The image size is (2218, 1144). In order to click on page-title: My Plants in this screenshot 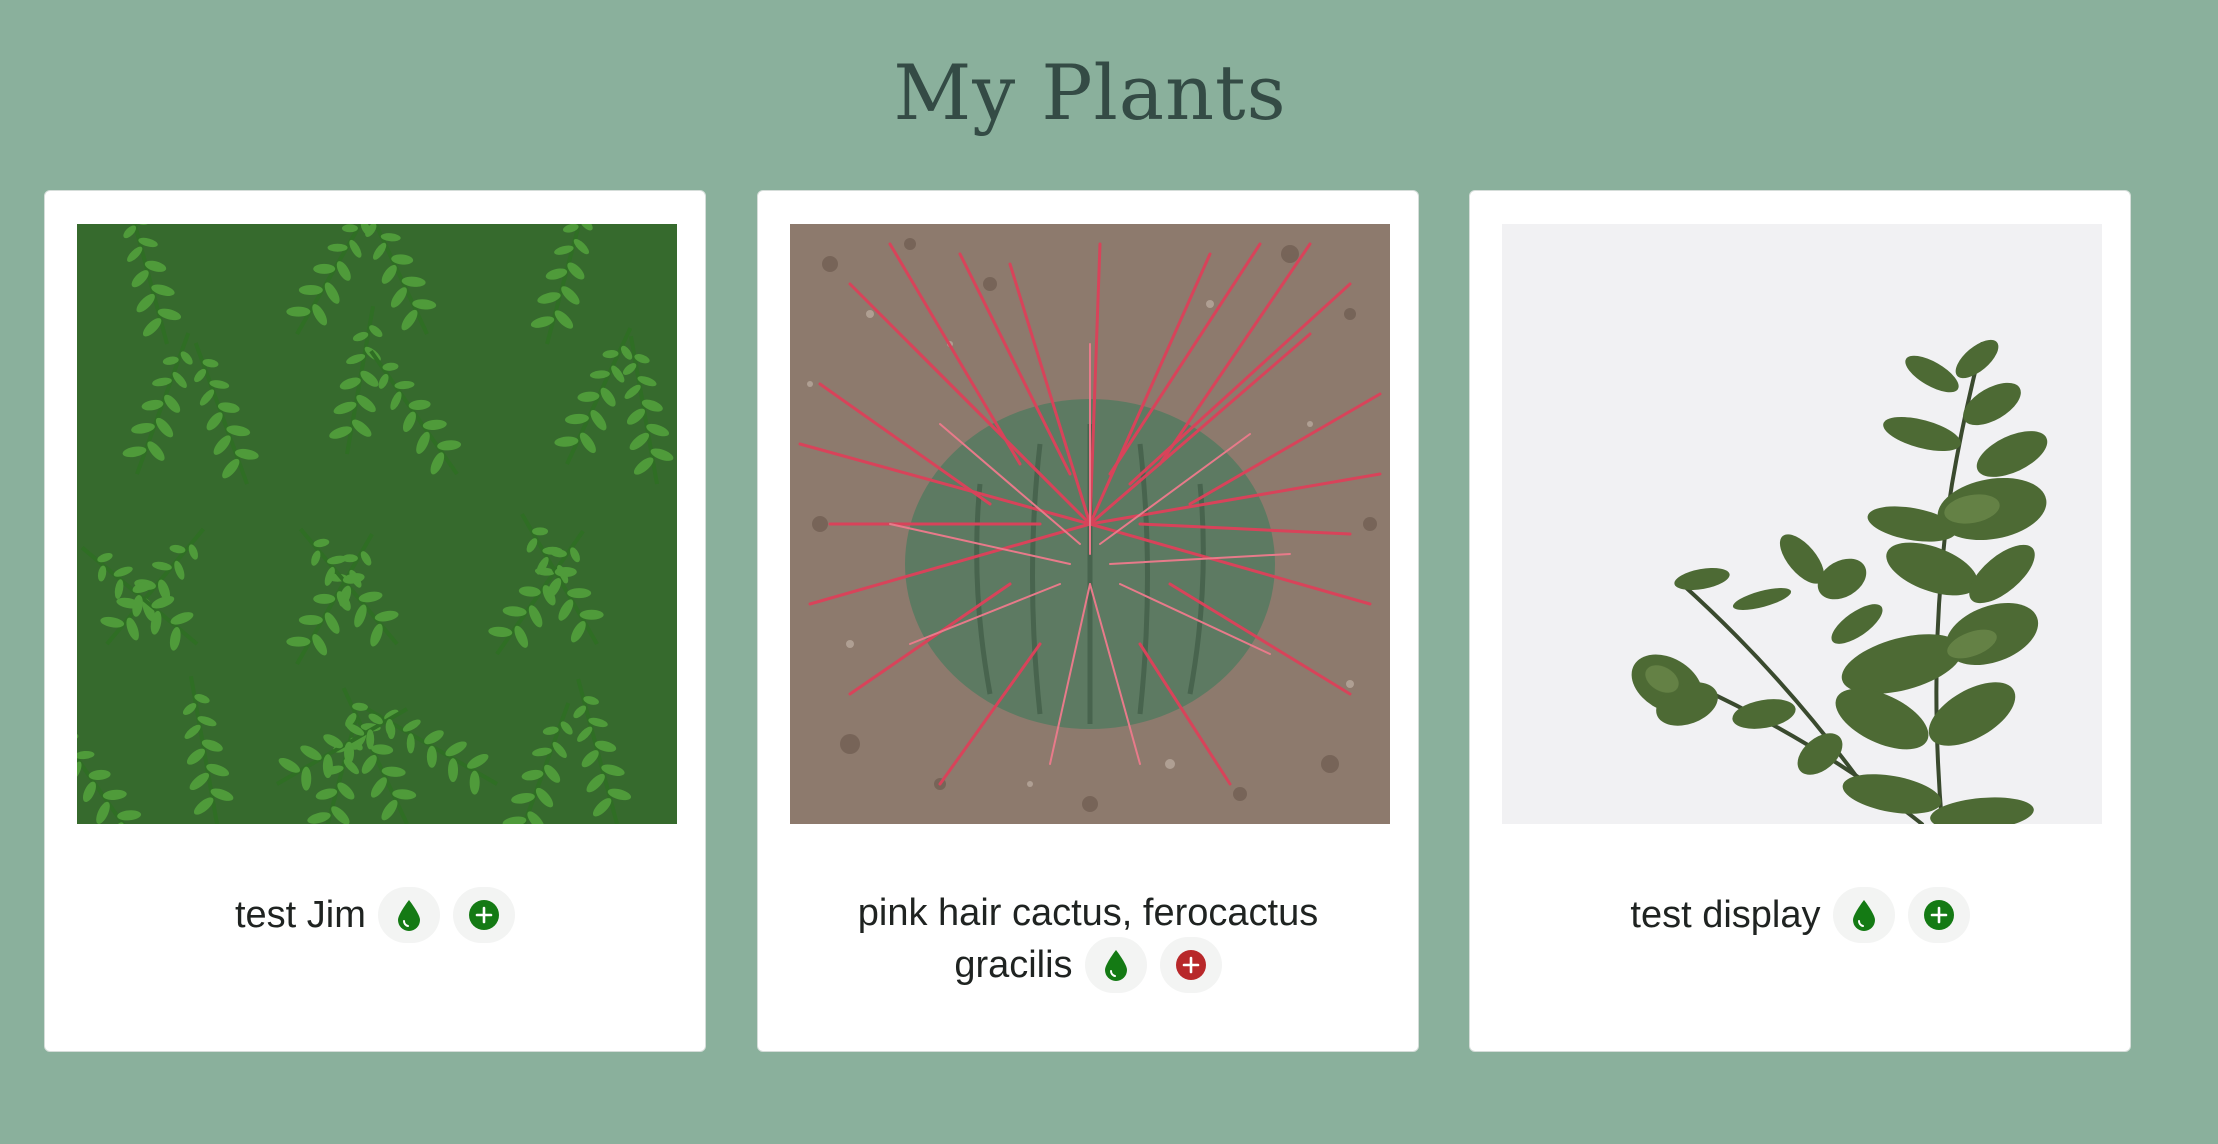, I will do `click(1090, 92)`.